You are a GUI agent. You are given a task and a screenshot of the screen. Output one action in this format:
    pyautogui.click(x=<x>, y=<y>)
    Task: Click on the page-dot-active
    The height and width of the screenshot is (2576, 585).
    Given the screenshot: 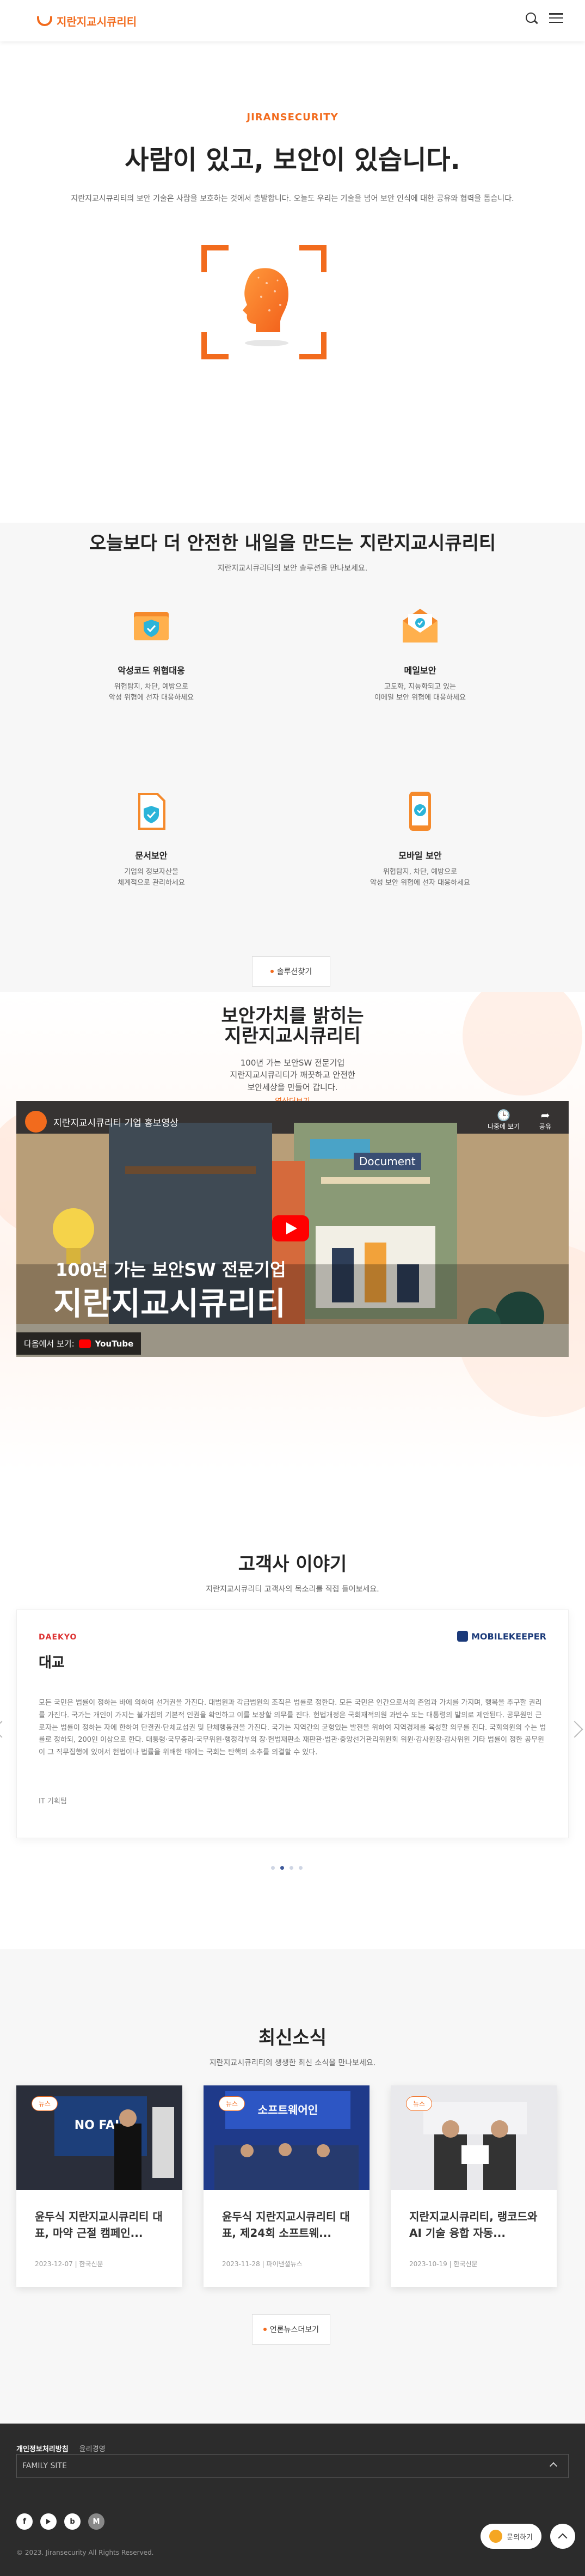 What is the action you would take?
    pyautogui.click(x=282, y=1868)
    